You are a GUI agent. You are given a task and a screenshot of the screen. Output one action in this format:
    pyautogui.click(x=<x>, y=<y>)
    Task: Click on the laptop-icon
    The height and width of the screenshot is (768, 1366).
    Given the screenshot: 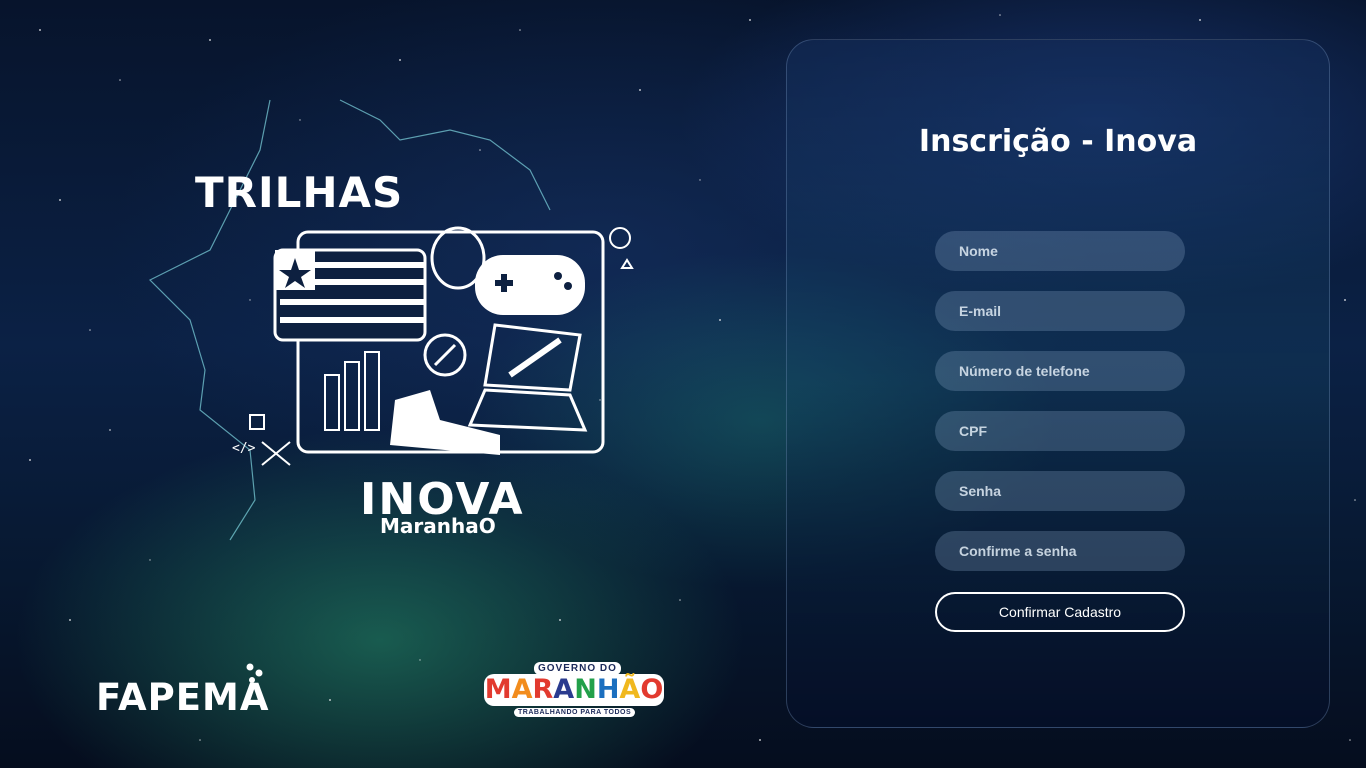 What is the action you would take?
    pyautogui.click(x=527, y=377)
    